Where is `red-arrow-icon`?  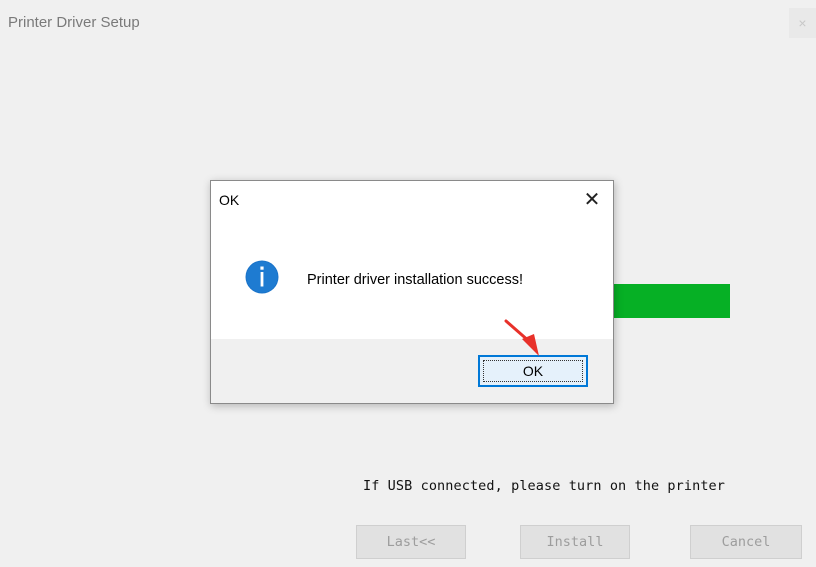
red-arrow-icon is located at coordinates (521, 337).